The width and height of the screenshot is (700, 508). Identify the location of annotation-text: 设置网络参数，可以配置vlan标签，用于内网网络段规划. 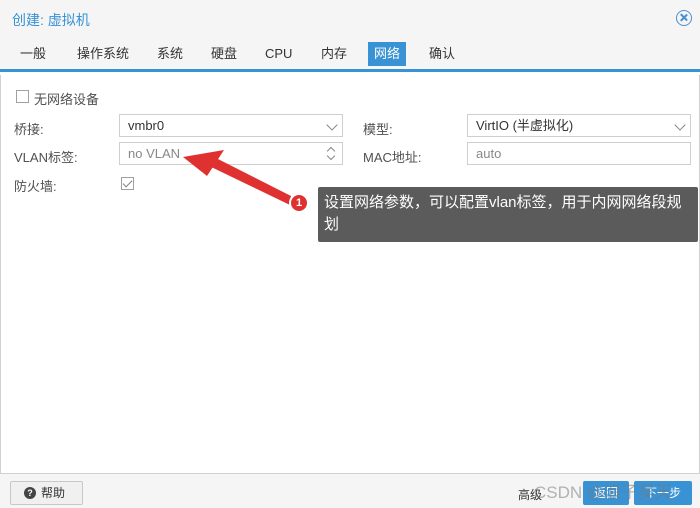
(503, 213).